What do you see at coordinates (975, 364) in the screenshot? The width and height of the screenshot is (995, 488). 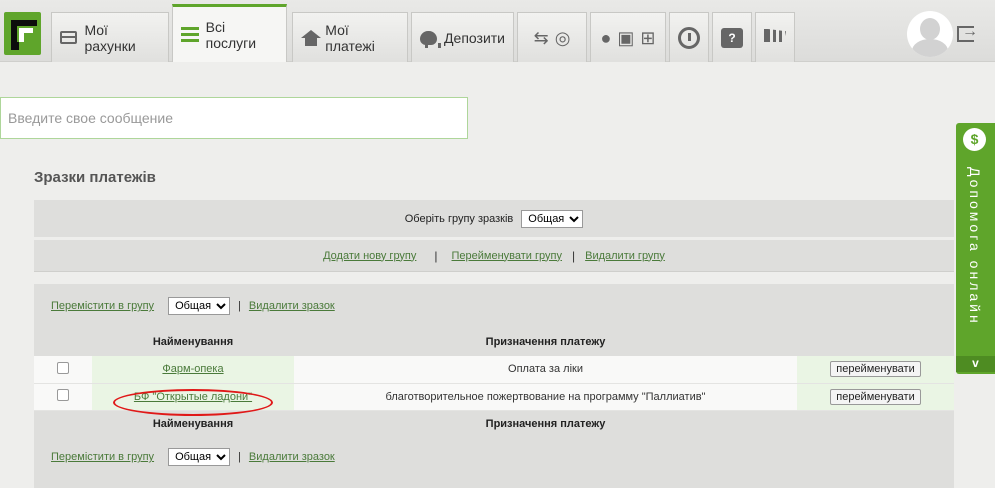 I see `chevron-down-icon: v` at bounding box center [975, 364].